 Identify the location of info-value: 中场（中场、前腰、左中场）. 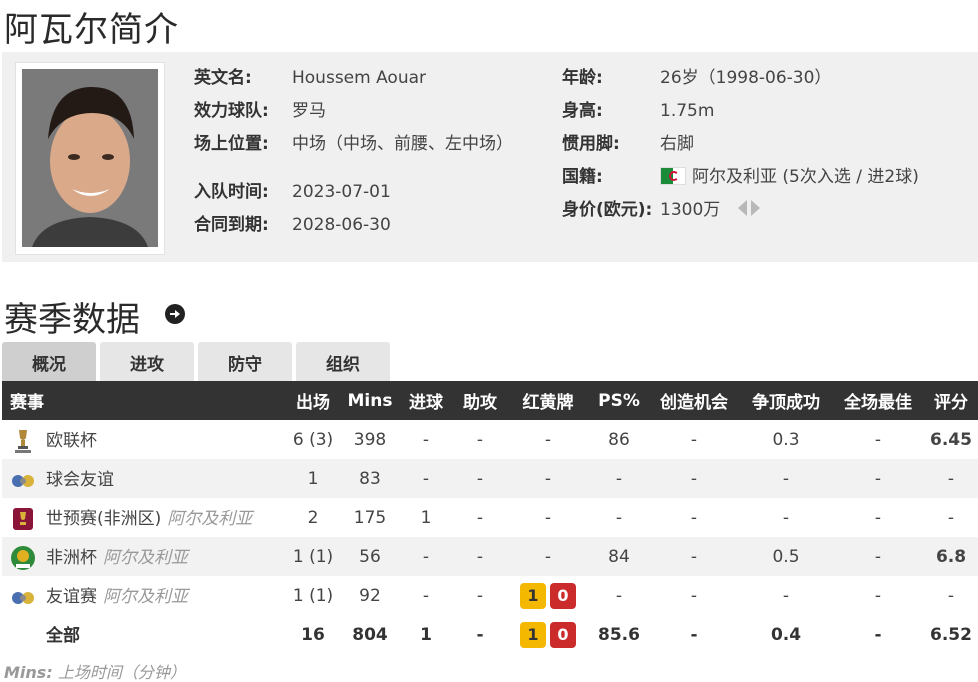
(402, 144).